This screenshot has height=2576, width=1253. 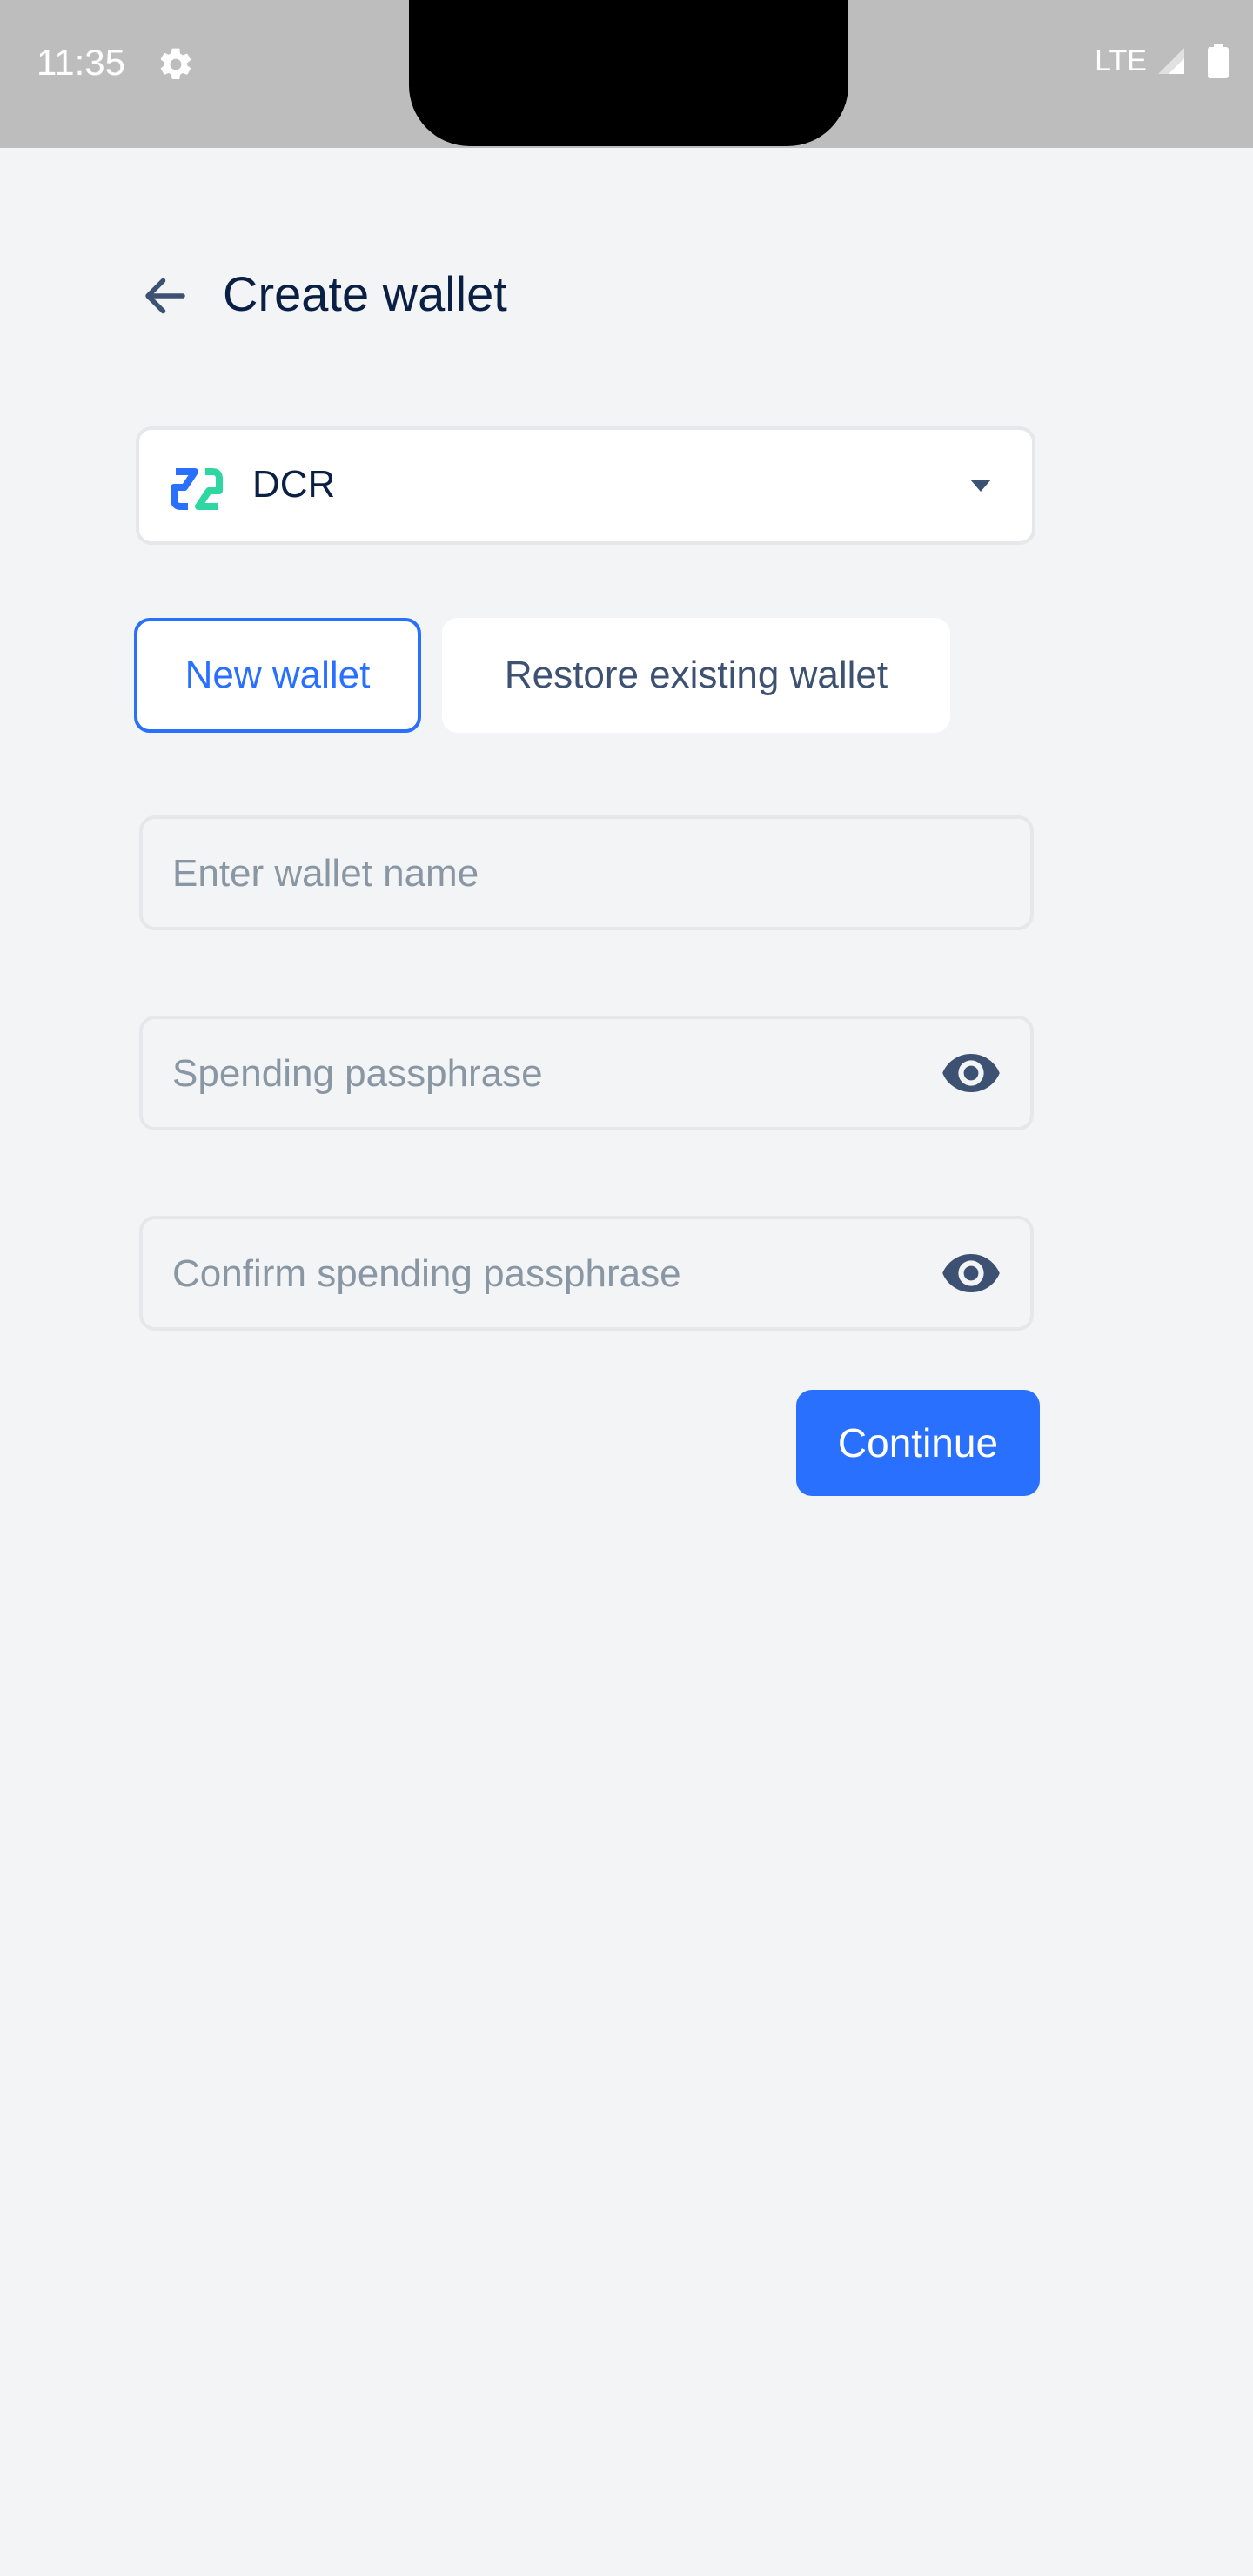 I want to click on wallet-name-input, so click(x=573, y=874).